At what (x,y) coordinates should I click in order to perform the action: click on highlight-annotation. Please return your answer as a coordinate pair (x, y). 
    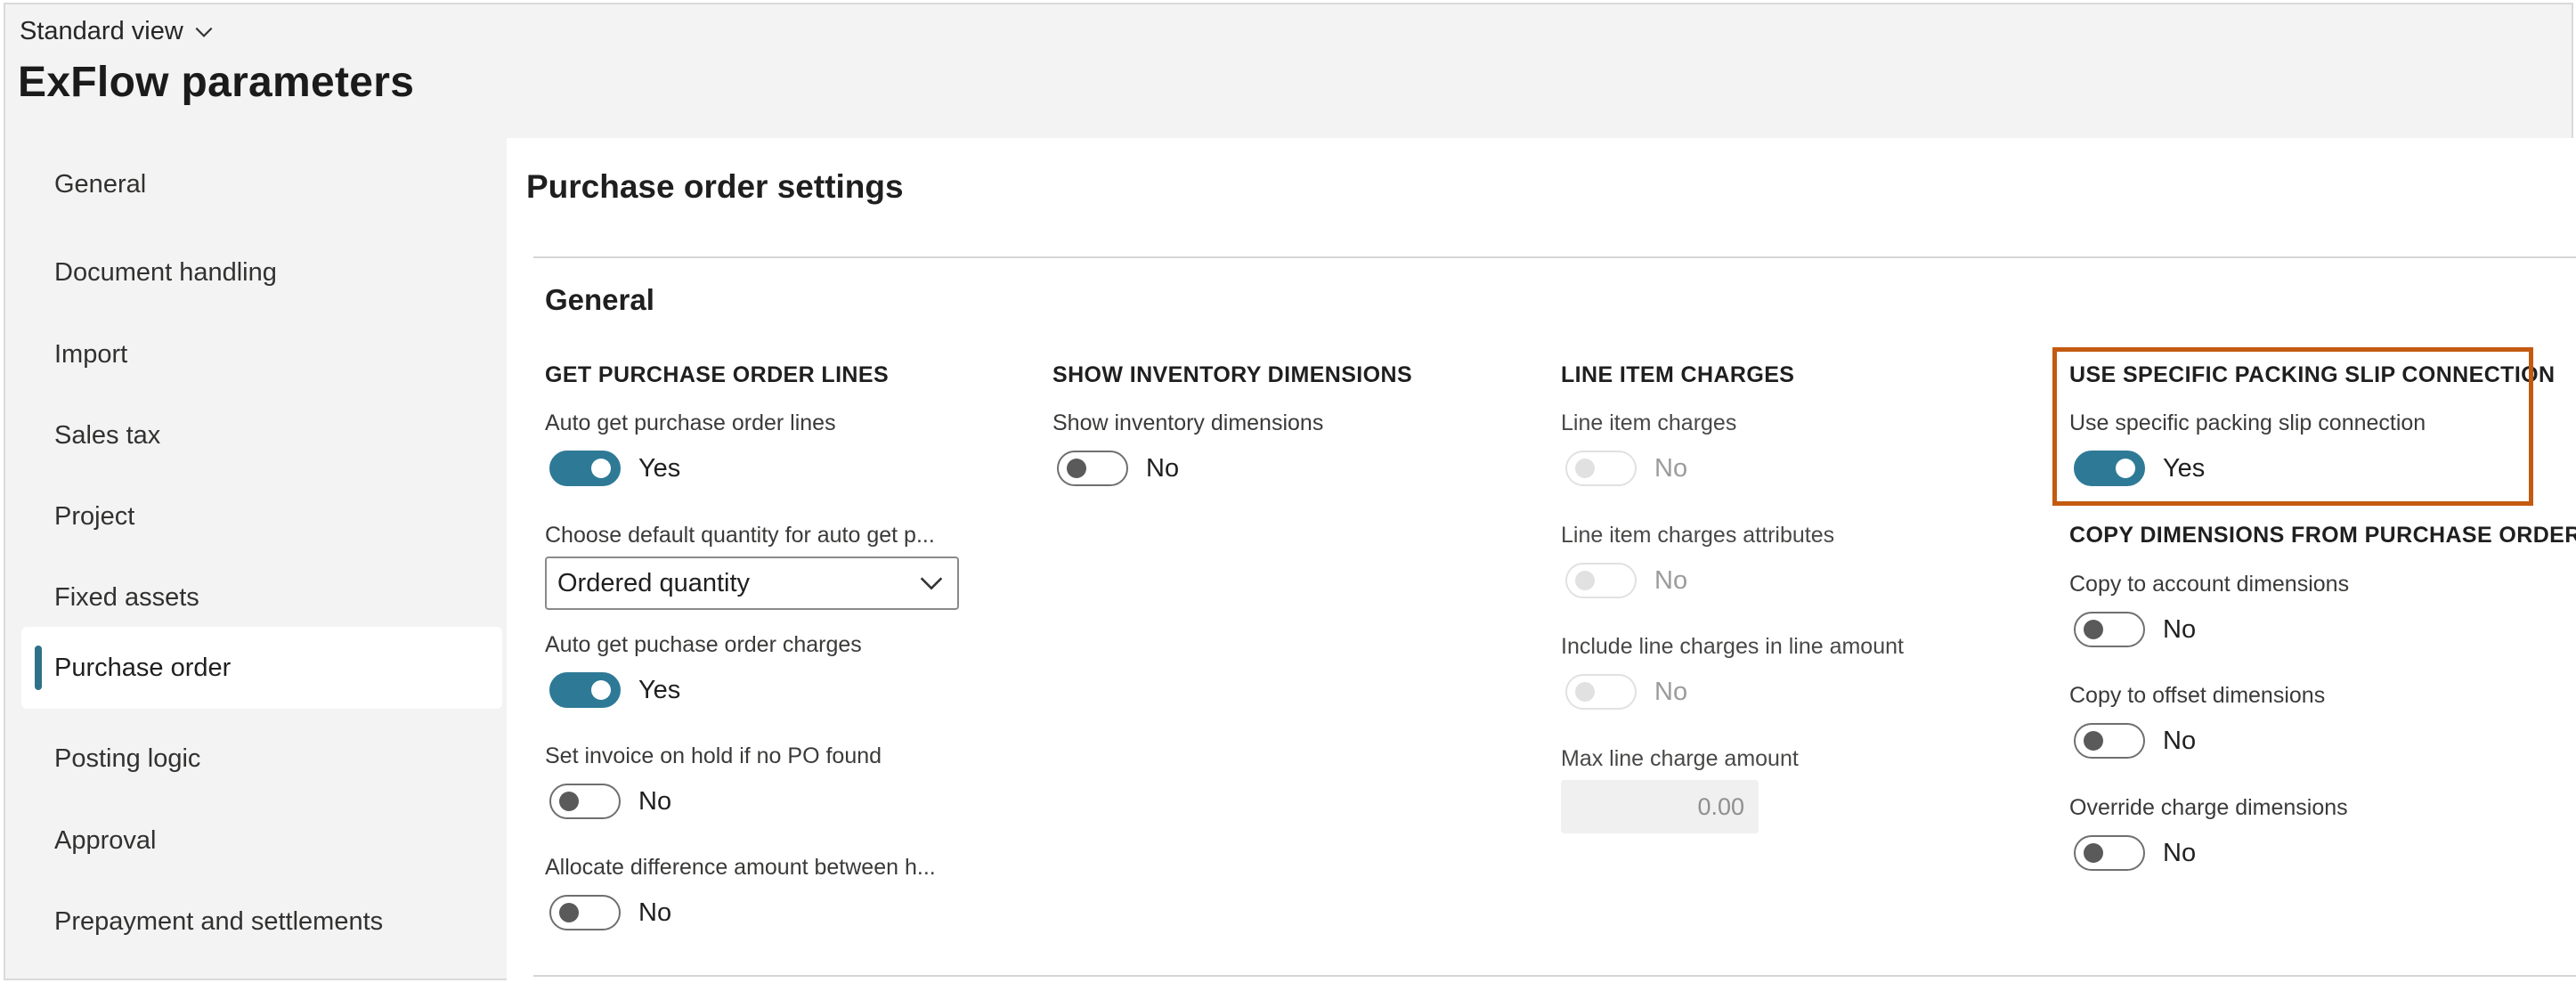
    Looking at the image, I should click on (2292, 426).